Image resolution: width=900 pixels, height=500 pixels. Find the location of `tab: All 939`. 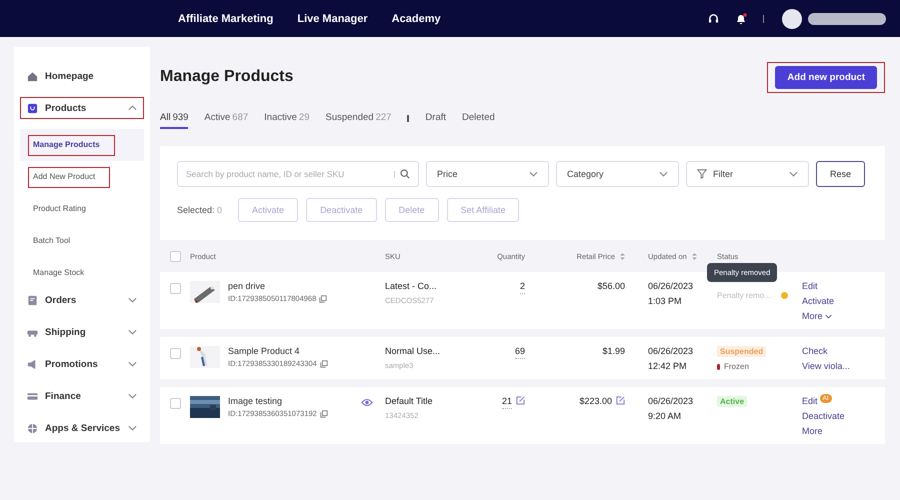

tab: All 939 is located at coordinates (174, 118).